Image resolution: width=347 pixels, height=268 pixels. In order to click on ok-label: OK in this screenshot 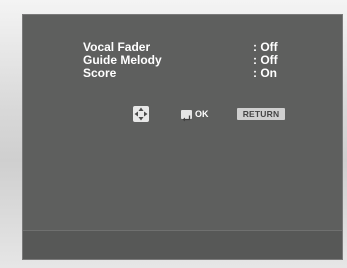, I will do `click(202, 114)`.